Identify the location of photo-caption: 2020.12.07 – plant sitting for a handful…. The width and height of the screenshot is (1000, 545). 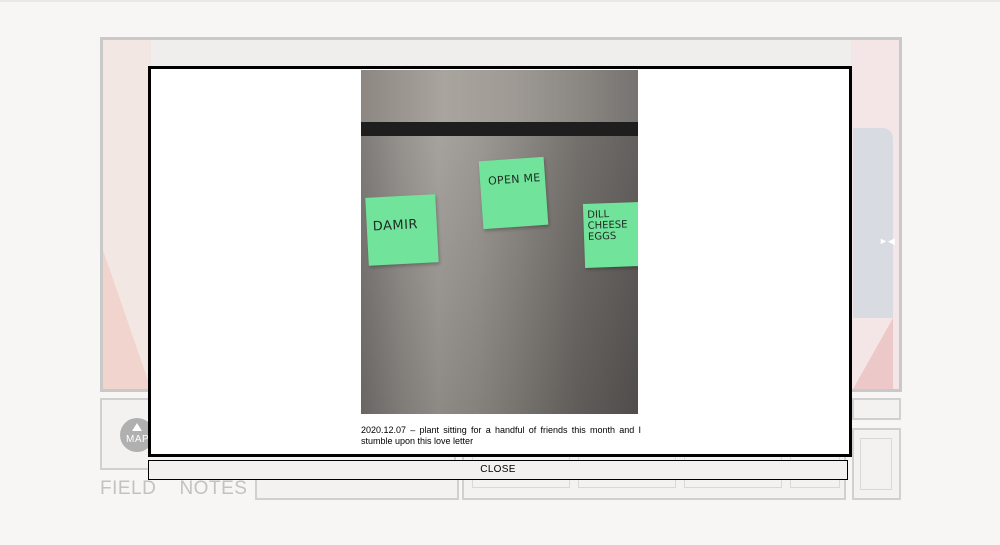
(501, 435).